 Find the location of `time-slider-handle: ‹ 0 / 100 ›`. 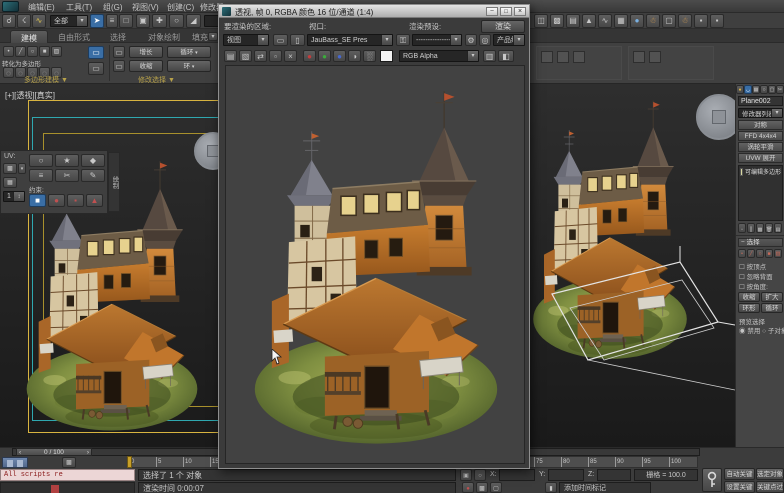

time-slider-handle: ‹ 0 / 100 › is located at coordinates (54, 452).